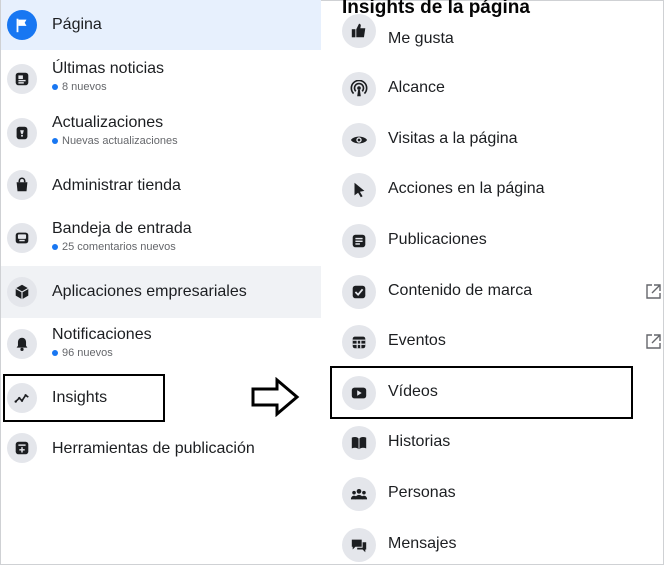 The image size is (664, 565). Describe the element at coordinates (460, 290) in the screenshot. I see `insights-item-label: Contenido de marca` at that location.